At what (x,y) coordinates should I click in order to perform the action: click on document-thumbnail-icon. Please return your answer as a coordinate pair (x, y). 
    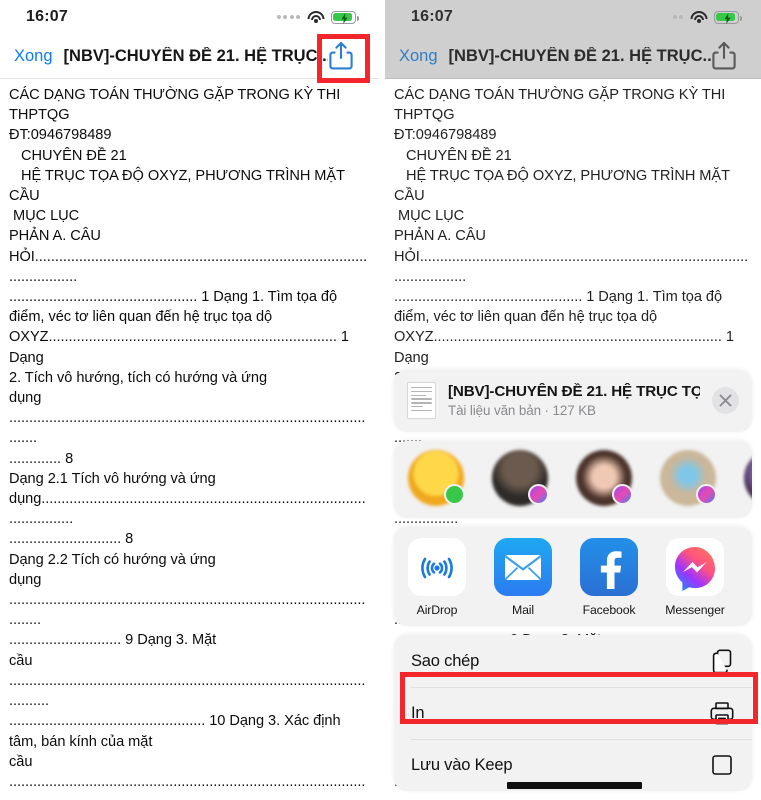
    Looking at the image, I should click on (421, 400).